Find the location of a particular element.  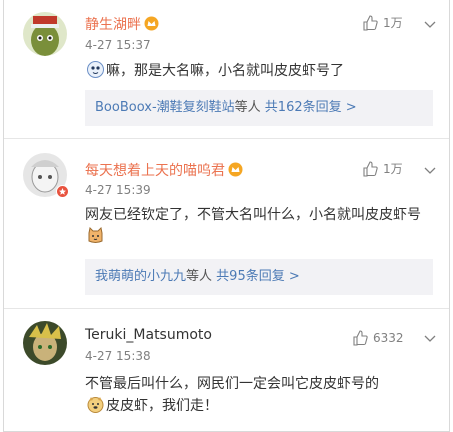

username-text: Teruki_Matsumoto is located at coordinates (148, 335).